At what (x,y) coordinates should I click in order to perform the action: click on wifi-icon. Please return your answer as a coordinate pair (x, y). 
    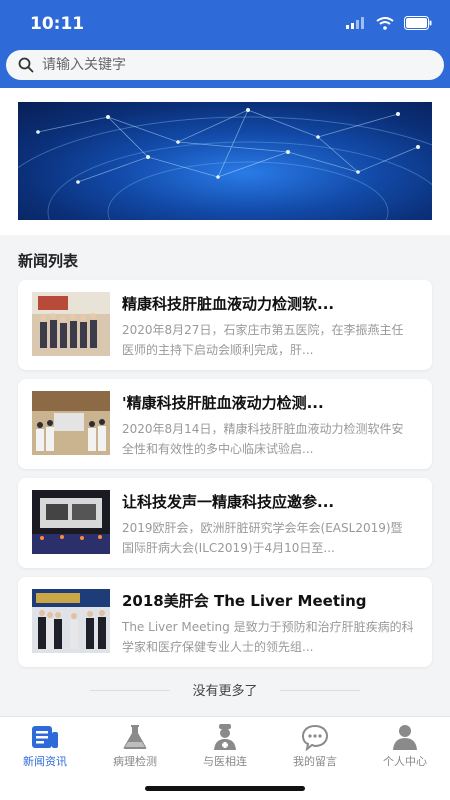
    Looking at the image, I should click on (385, 23).